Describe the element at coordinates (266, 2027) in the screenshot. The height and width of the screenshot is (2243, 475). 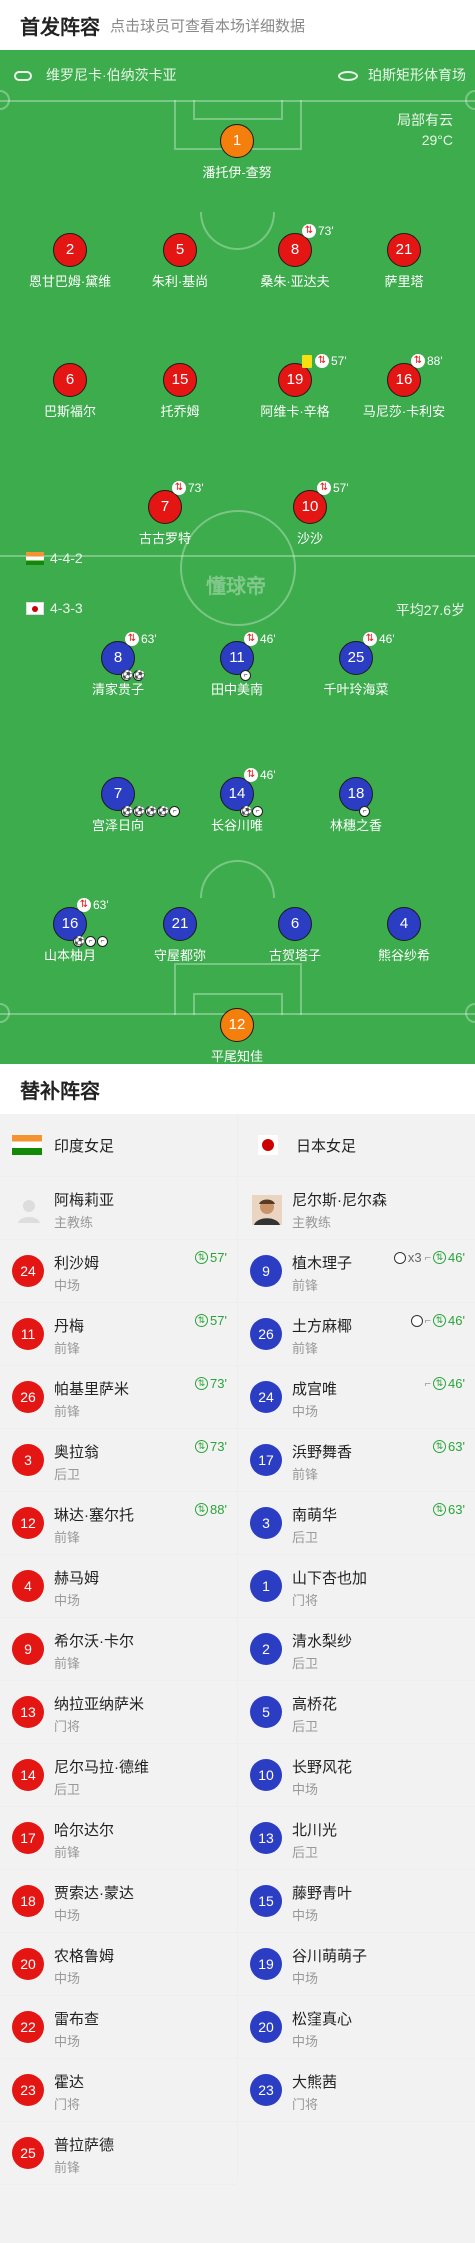
I see `jersey-number: 20` at that location.